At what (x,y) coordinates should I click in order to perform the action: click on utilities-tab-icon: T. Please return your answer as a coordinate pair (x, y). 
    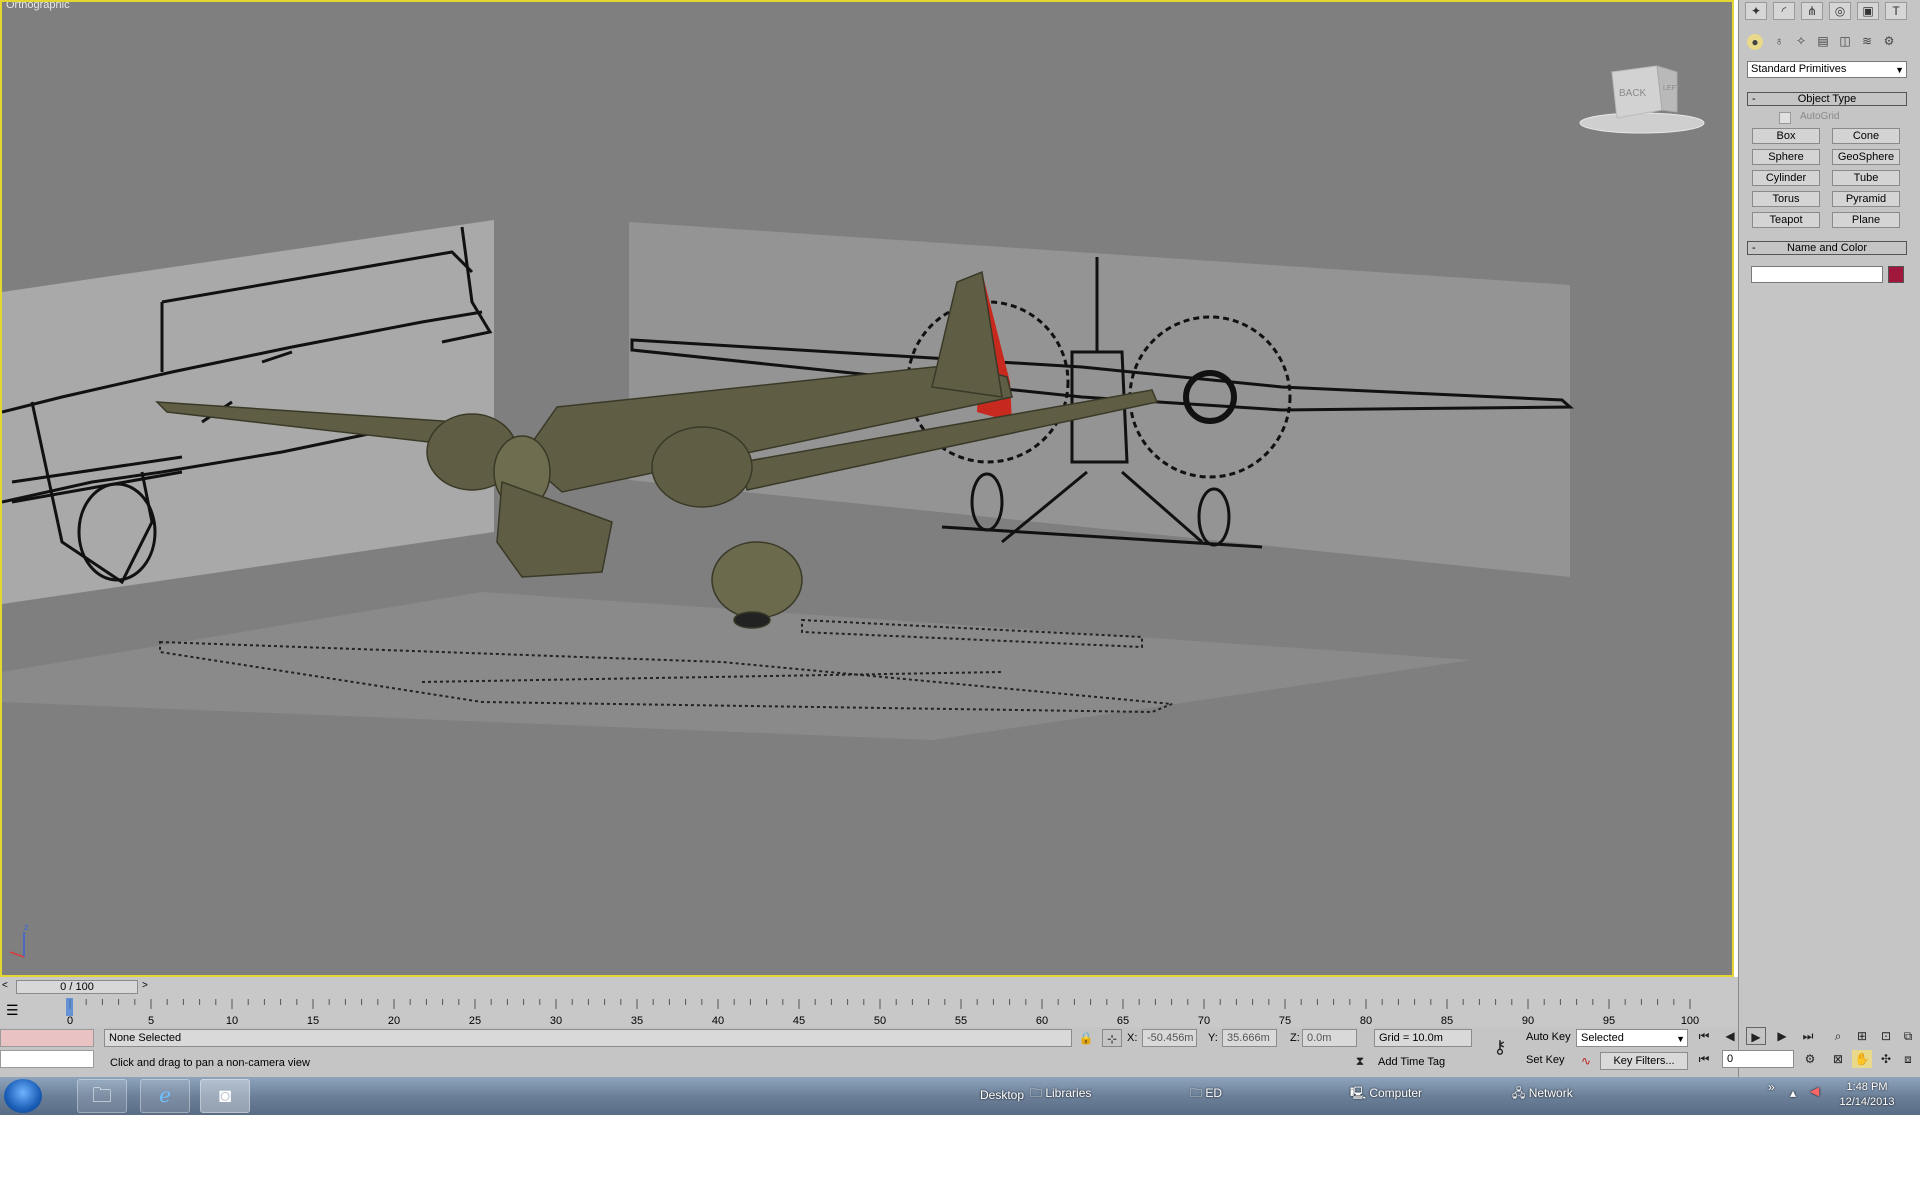
    Looking at the image, I should click on (1896, 11).